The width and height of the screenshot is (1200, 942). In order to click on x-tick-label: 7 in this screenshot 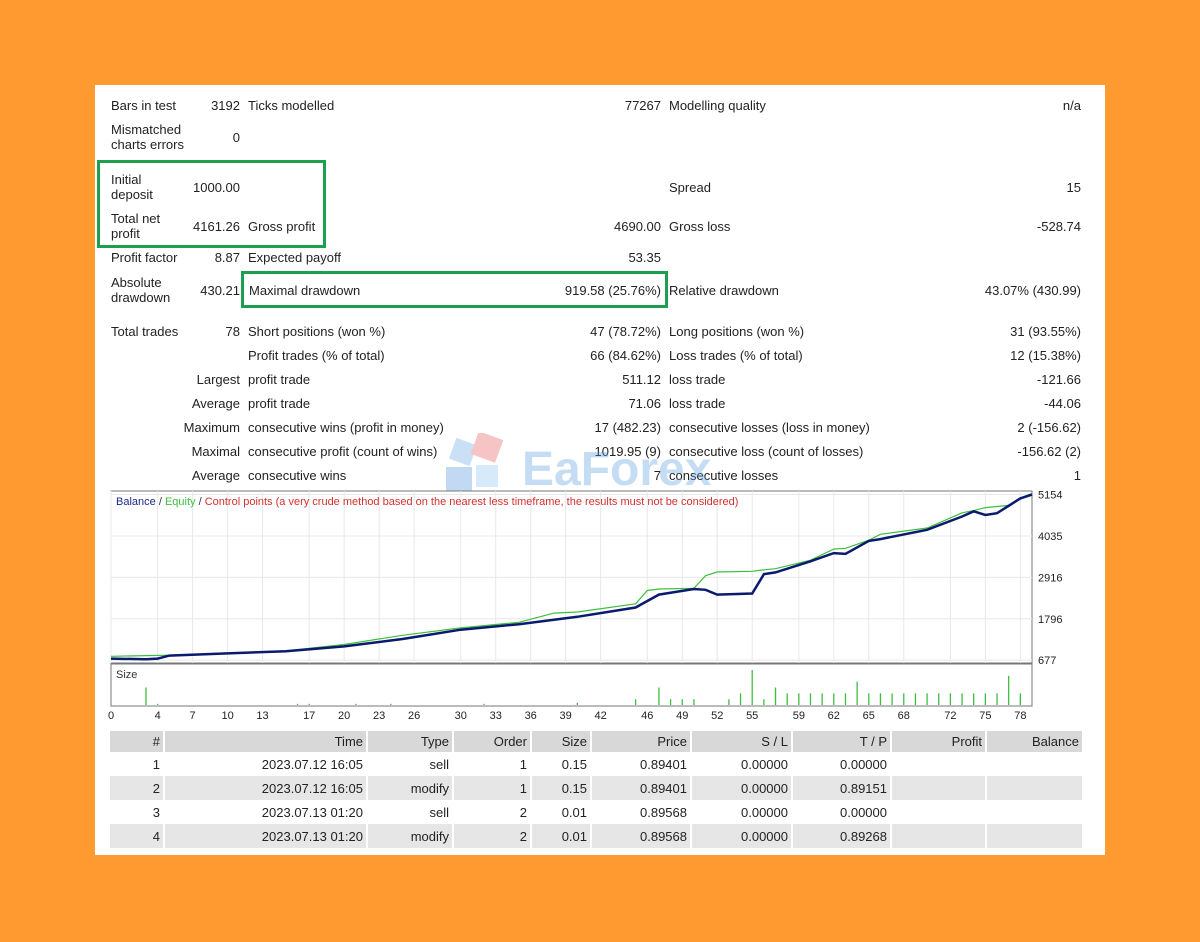, I will do `click(193, 716)`.